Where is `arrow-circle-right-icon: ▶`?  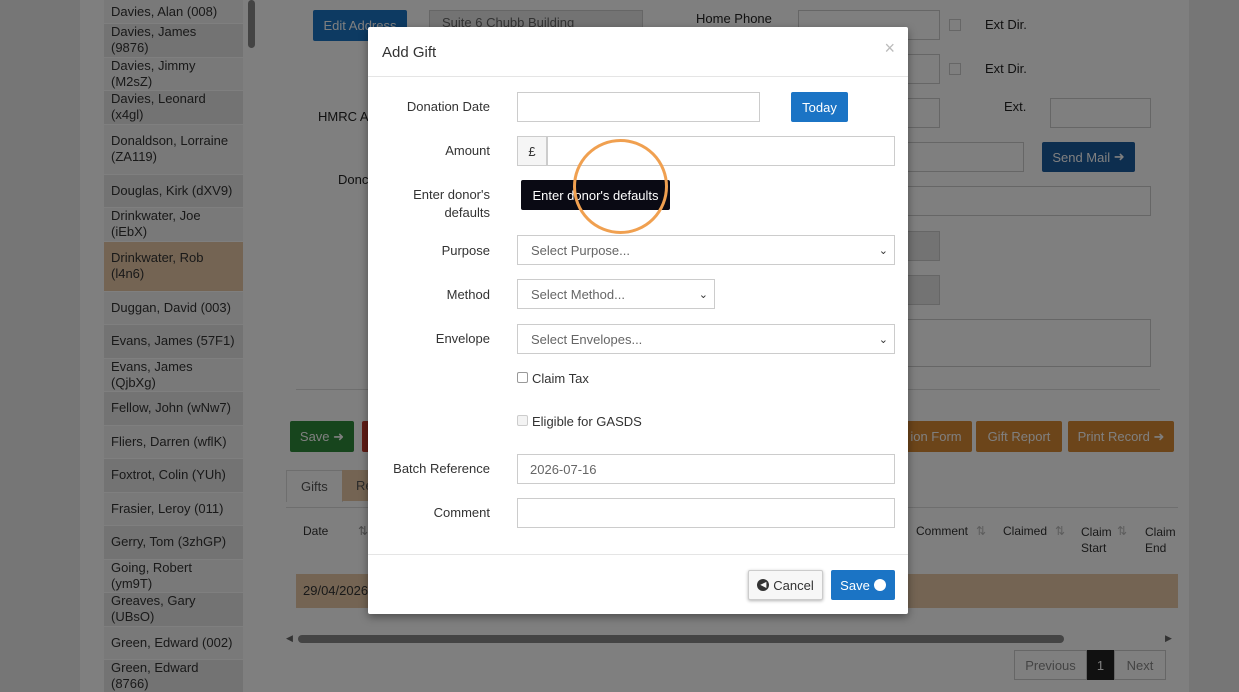
arrow-circle-right-icon: ▶ is located at coordinates (879, 585).